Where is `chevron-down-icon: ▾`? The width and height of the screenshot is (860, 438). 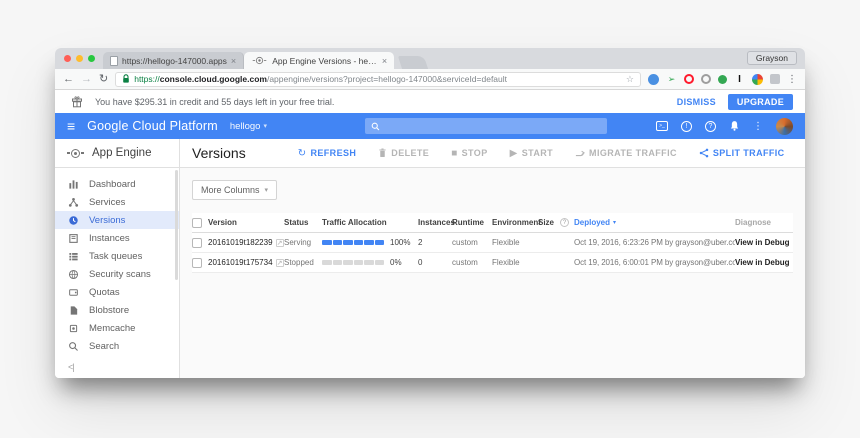
chevron-down-icon: ▾ is located at coordinates (266, 190).